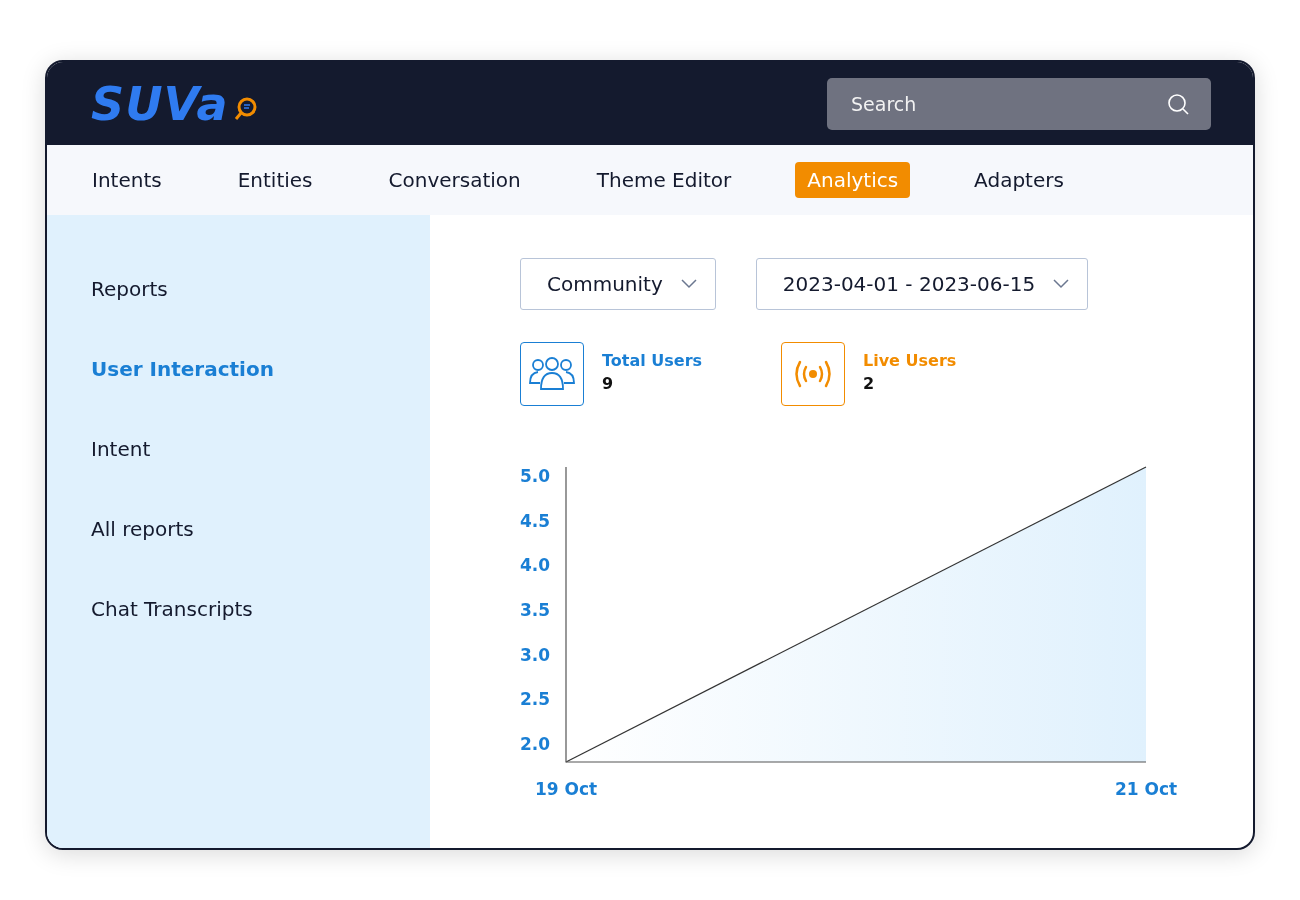  I want to click on sidebar-item: All reports, so click(142, 529).